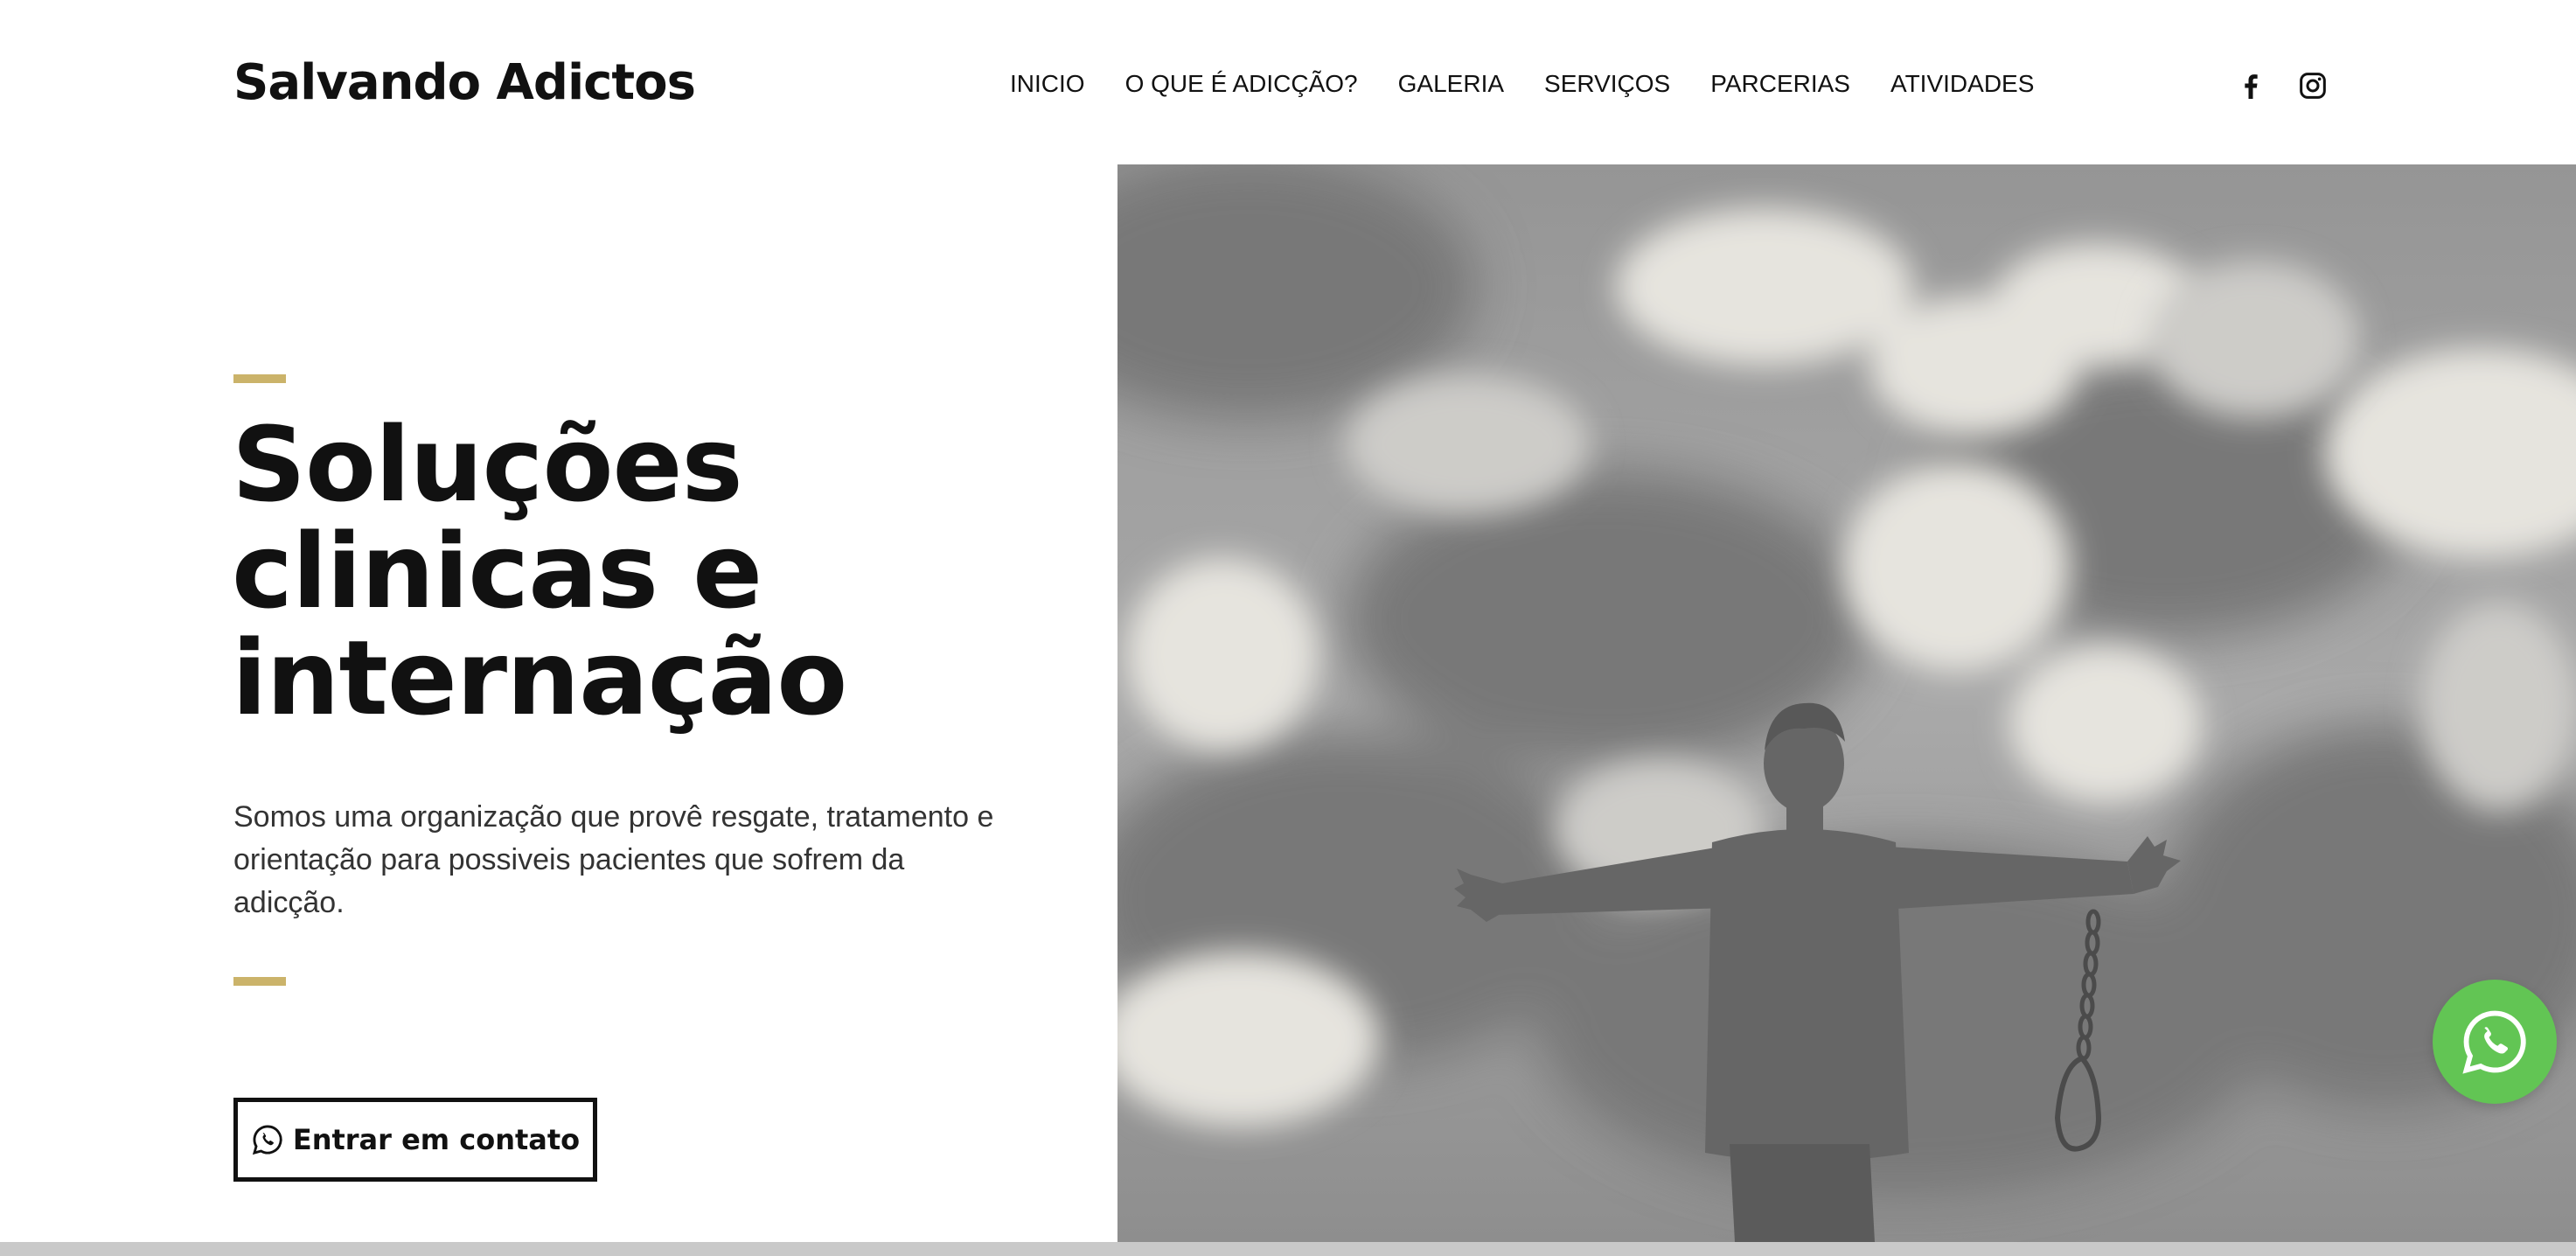  Describe the element at coordinates (1962, 84) in the screenshot. I see `nav-item-atividades: ATIVIDADES` at that location.